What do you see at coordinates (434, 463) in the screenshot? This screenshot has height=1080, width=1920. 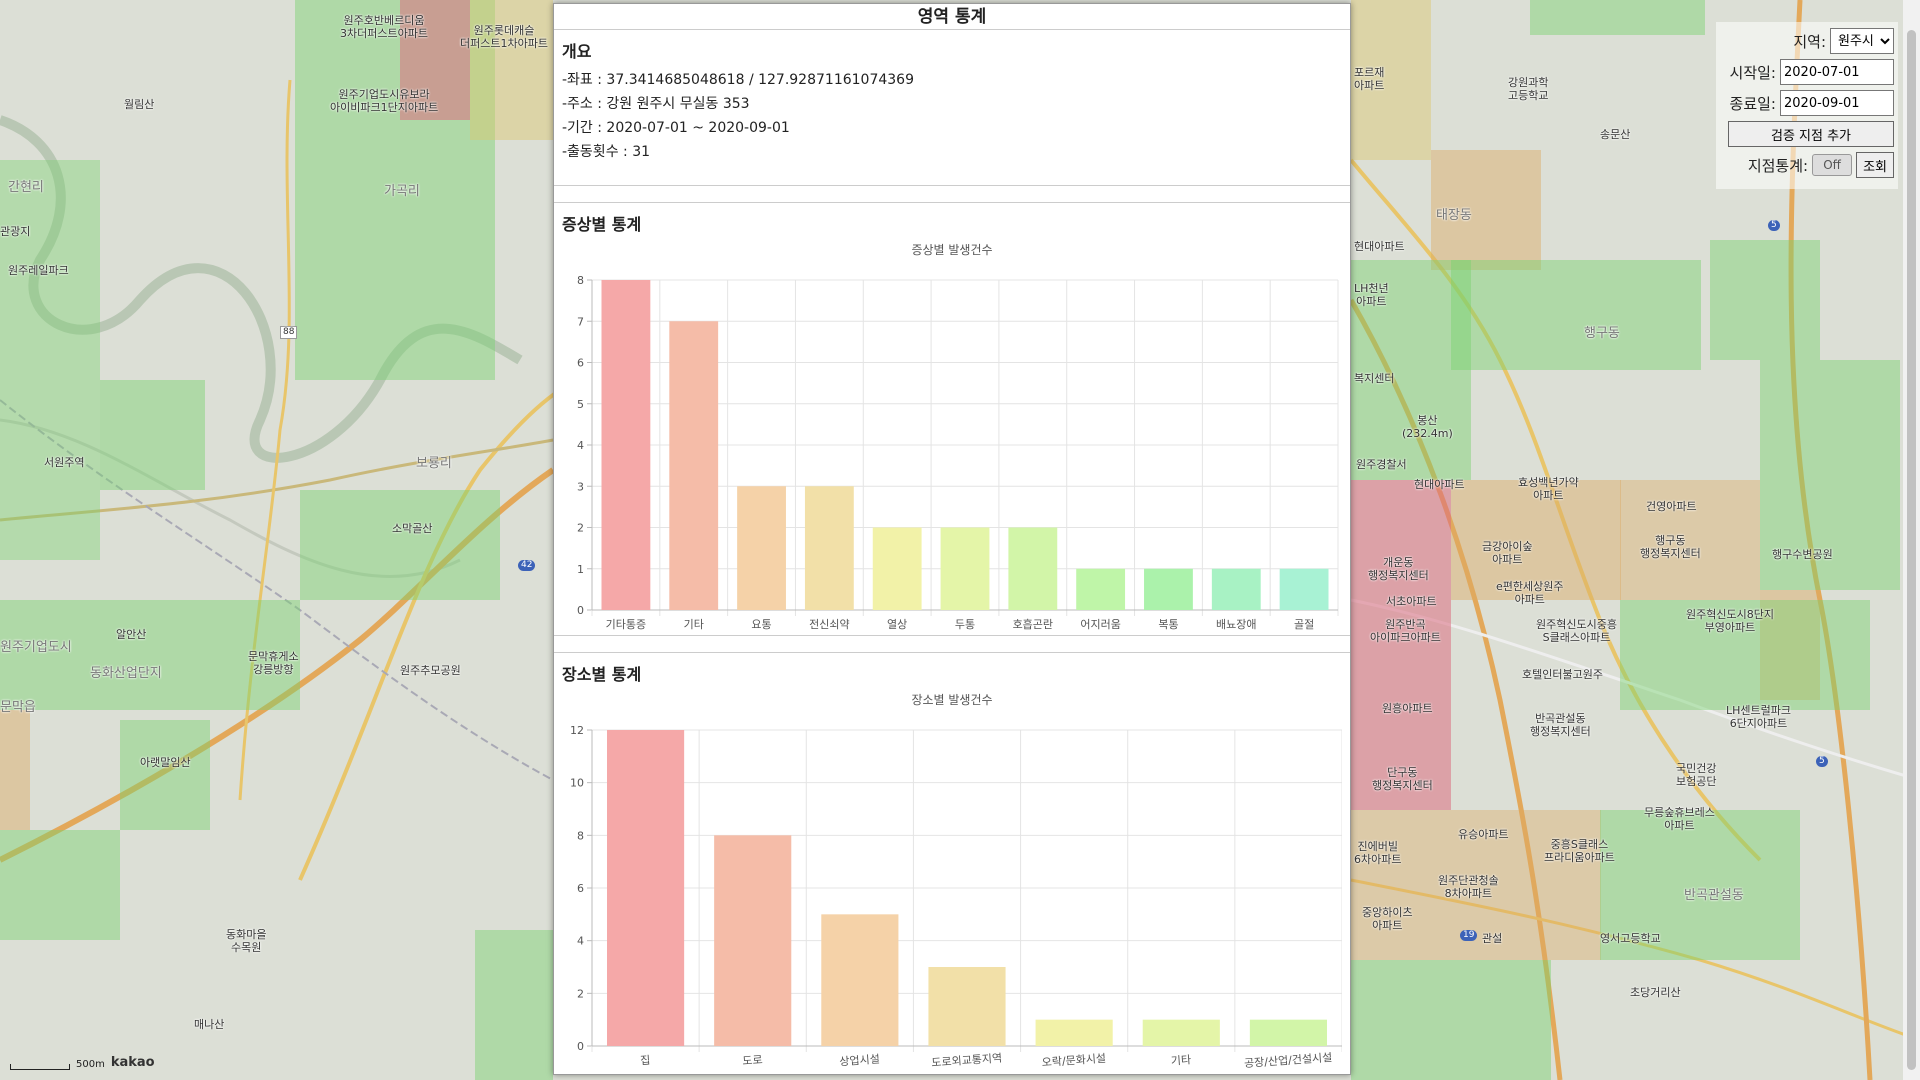 I see `region-label: 보룡리` at bounding box center [434, 463].